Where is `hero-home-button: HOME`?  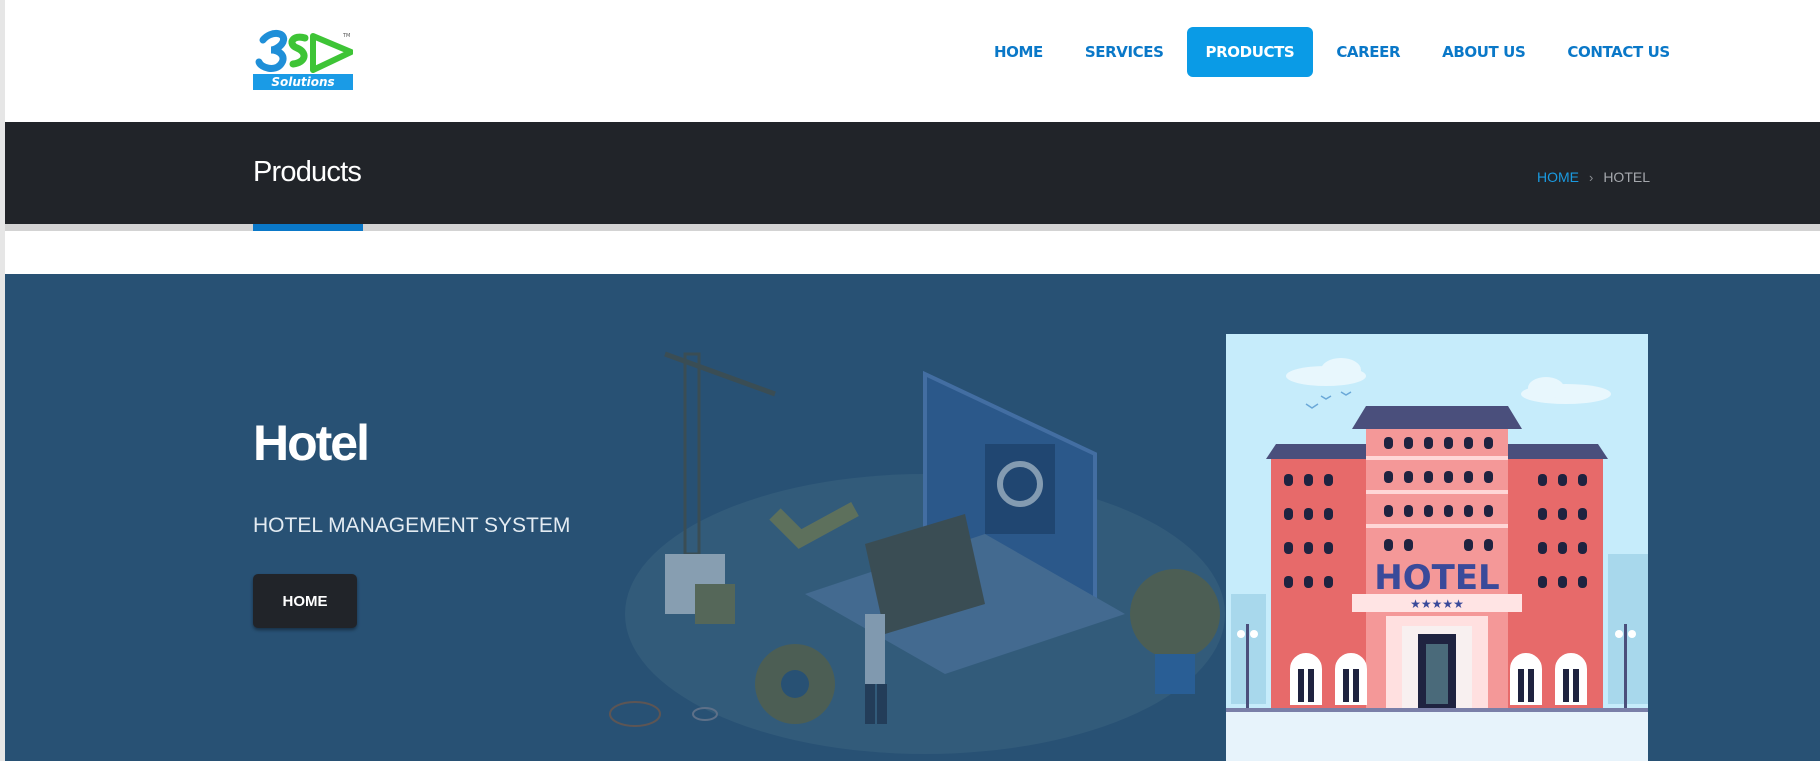
hero-home-button: HOME is located at coordinates (305, 601).